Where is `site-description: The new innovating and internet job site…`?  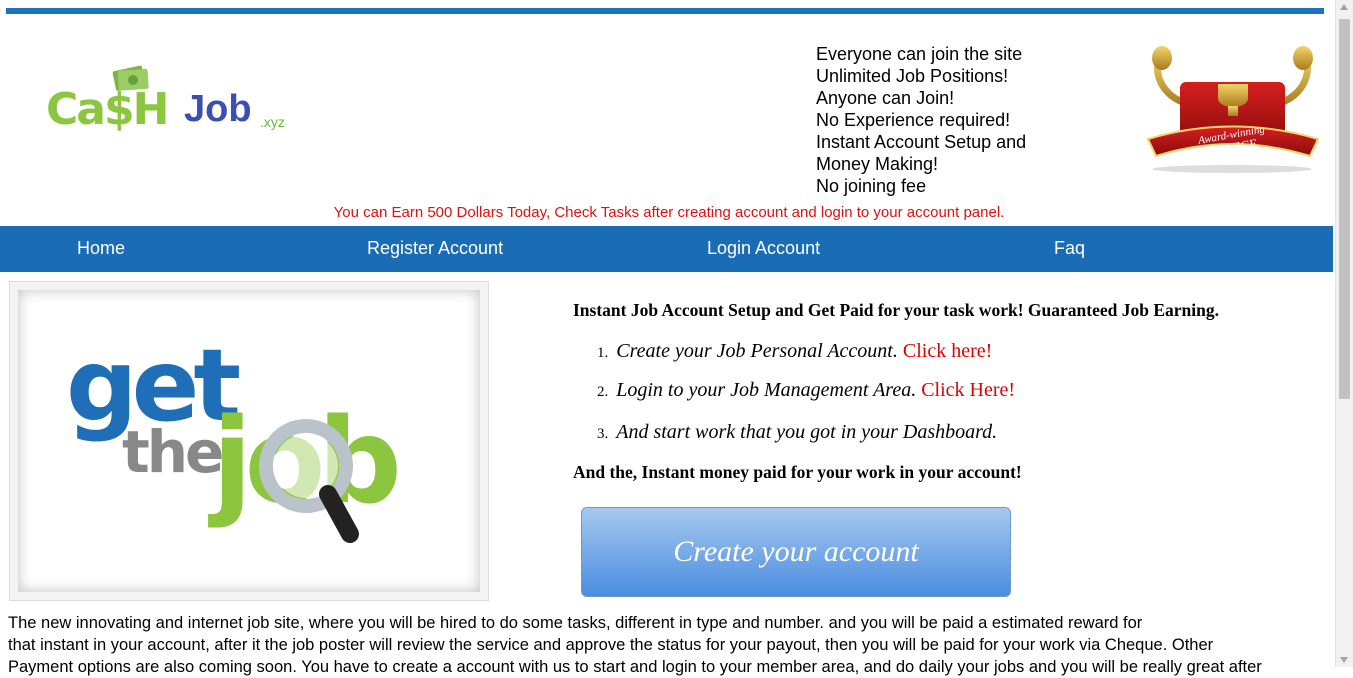 site-description: The new innovating and internet job site… is located at coordinates (668, 645).